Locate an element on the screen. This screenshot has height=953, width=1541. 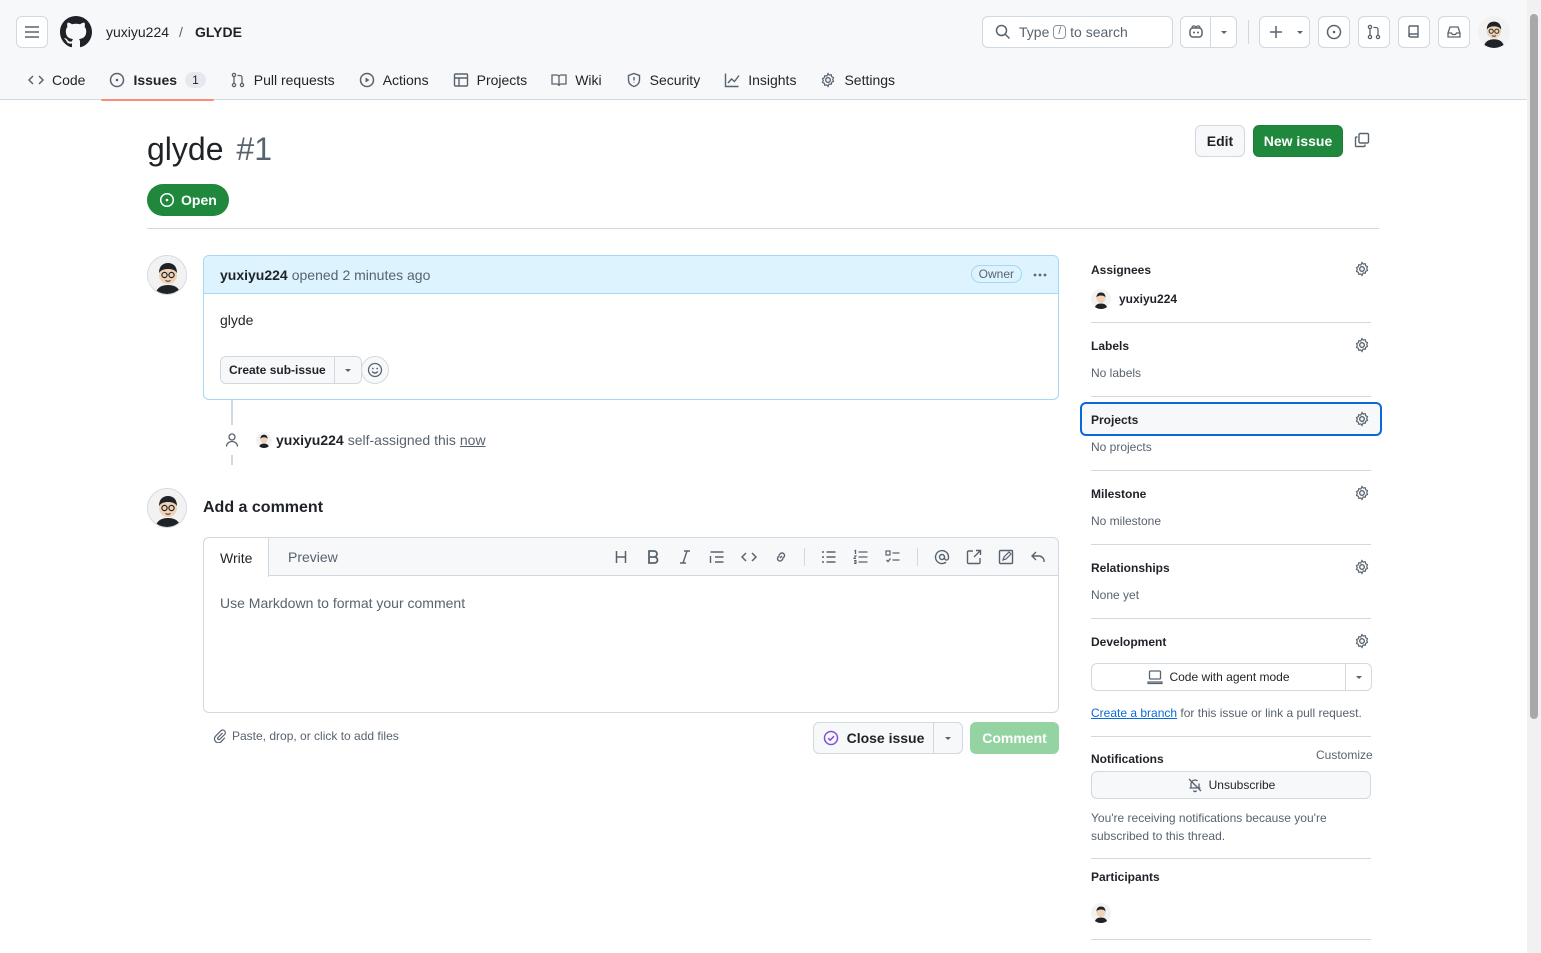
tab-actions: Actions is located at coordinates (394, 80).